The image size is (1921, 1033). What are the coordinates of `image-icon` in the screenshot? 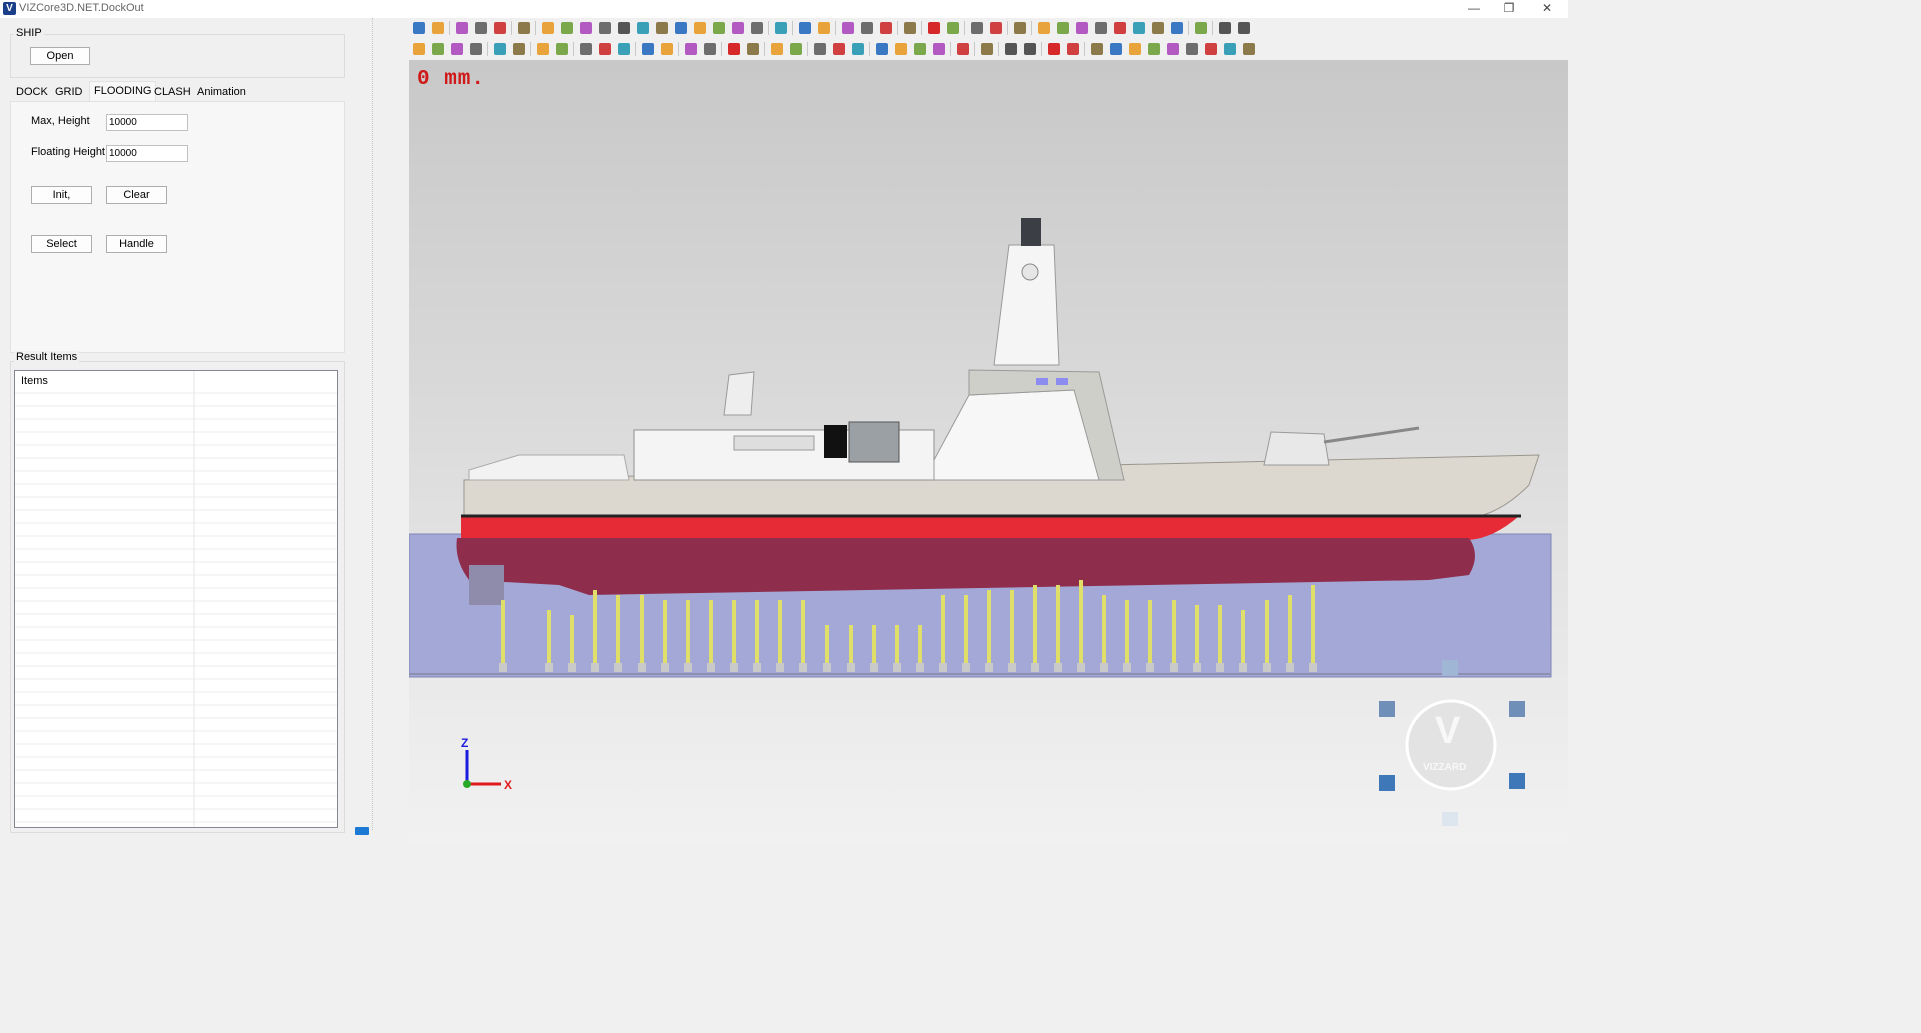 It's located at (719, 28).